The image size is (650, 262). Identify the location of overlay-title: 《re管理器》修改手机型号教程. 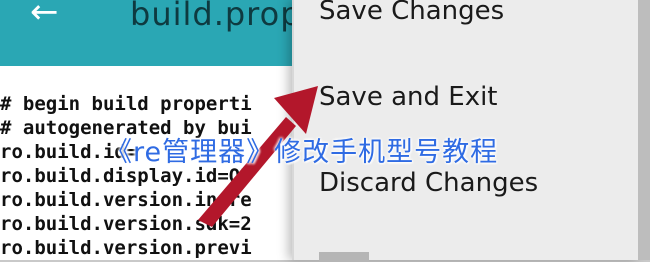
(302, 152).